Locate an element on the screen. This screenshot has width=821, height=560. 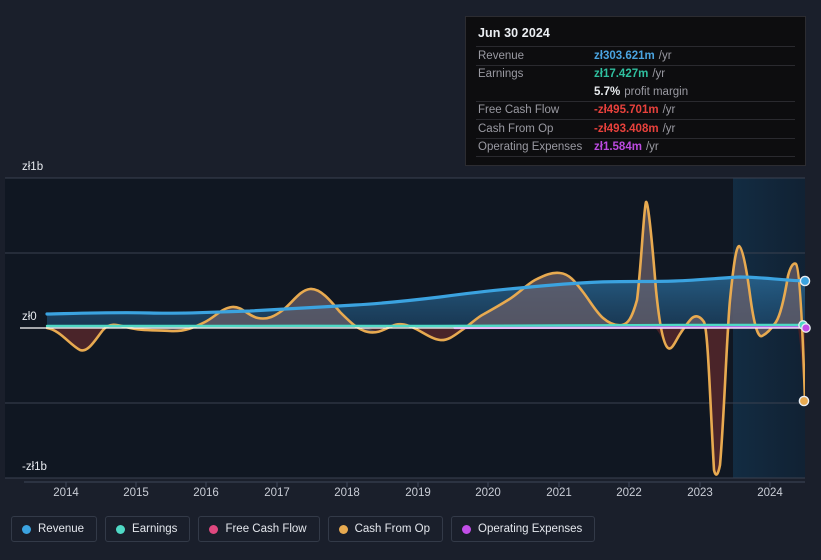
legend-dot-operating-expenses-icon is located at coordinates (467, 529).